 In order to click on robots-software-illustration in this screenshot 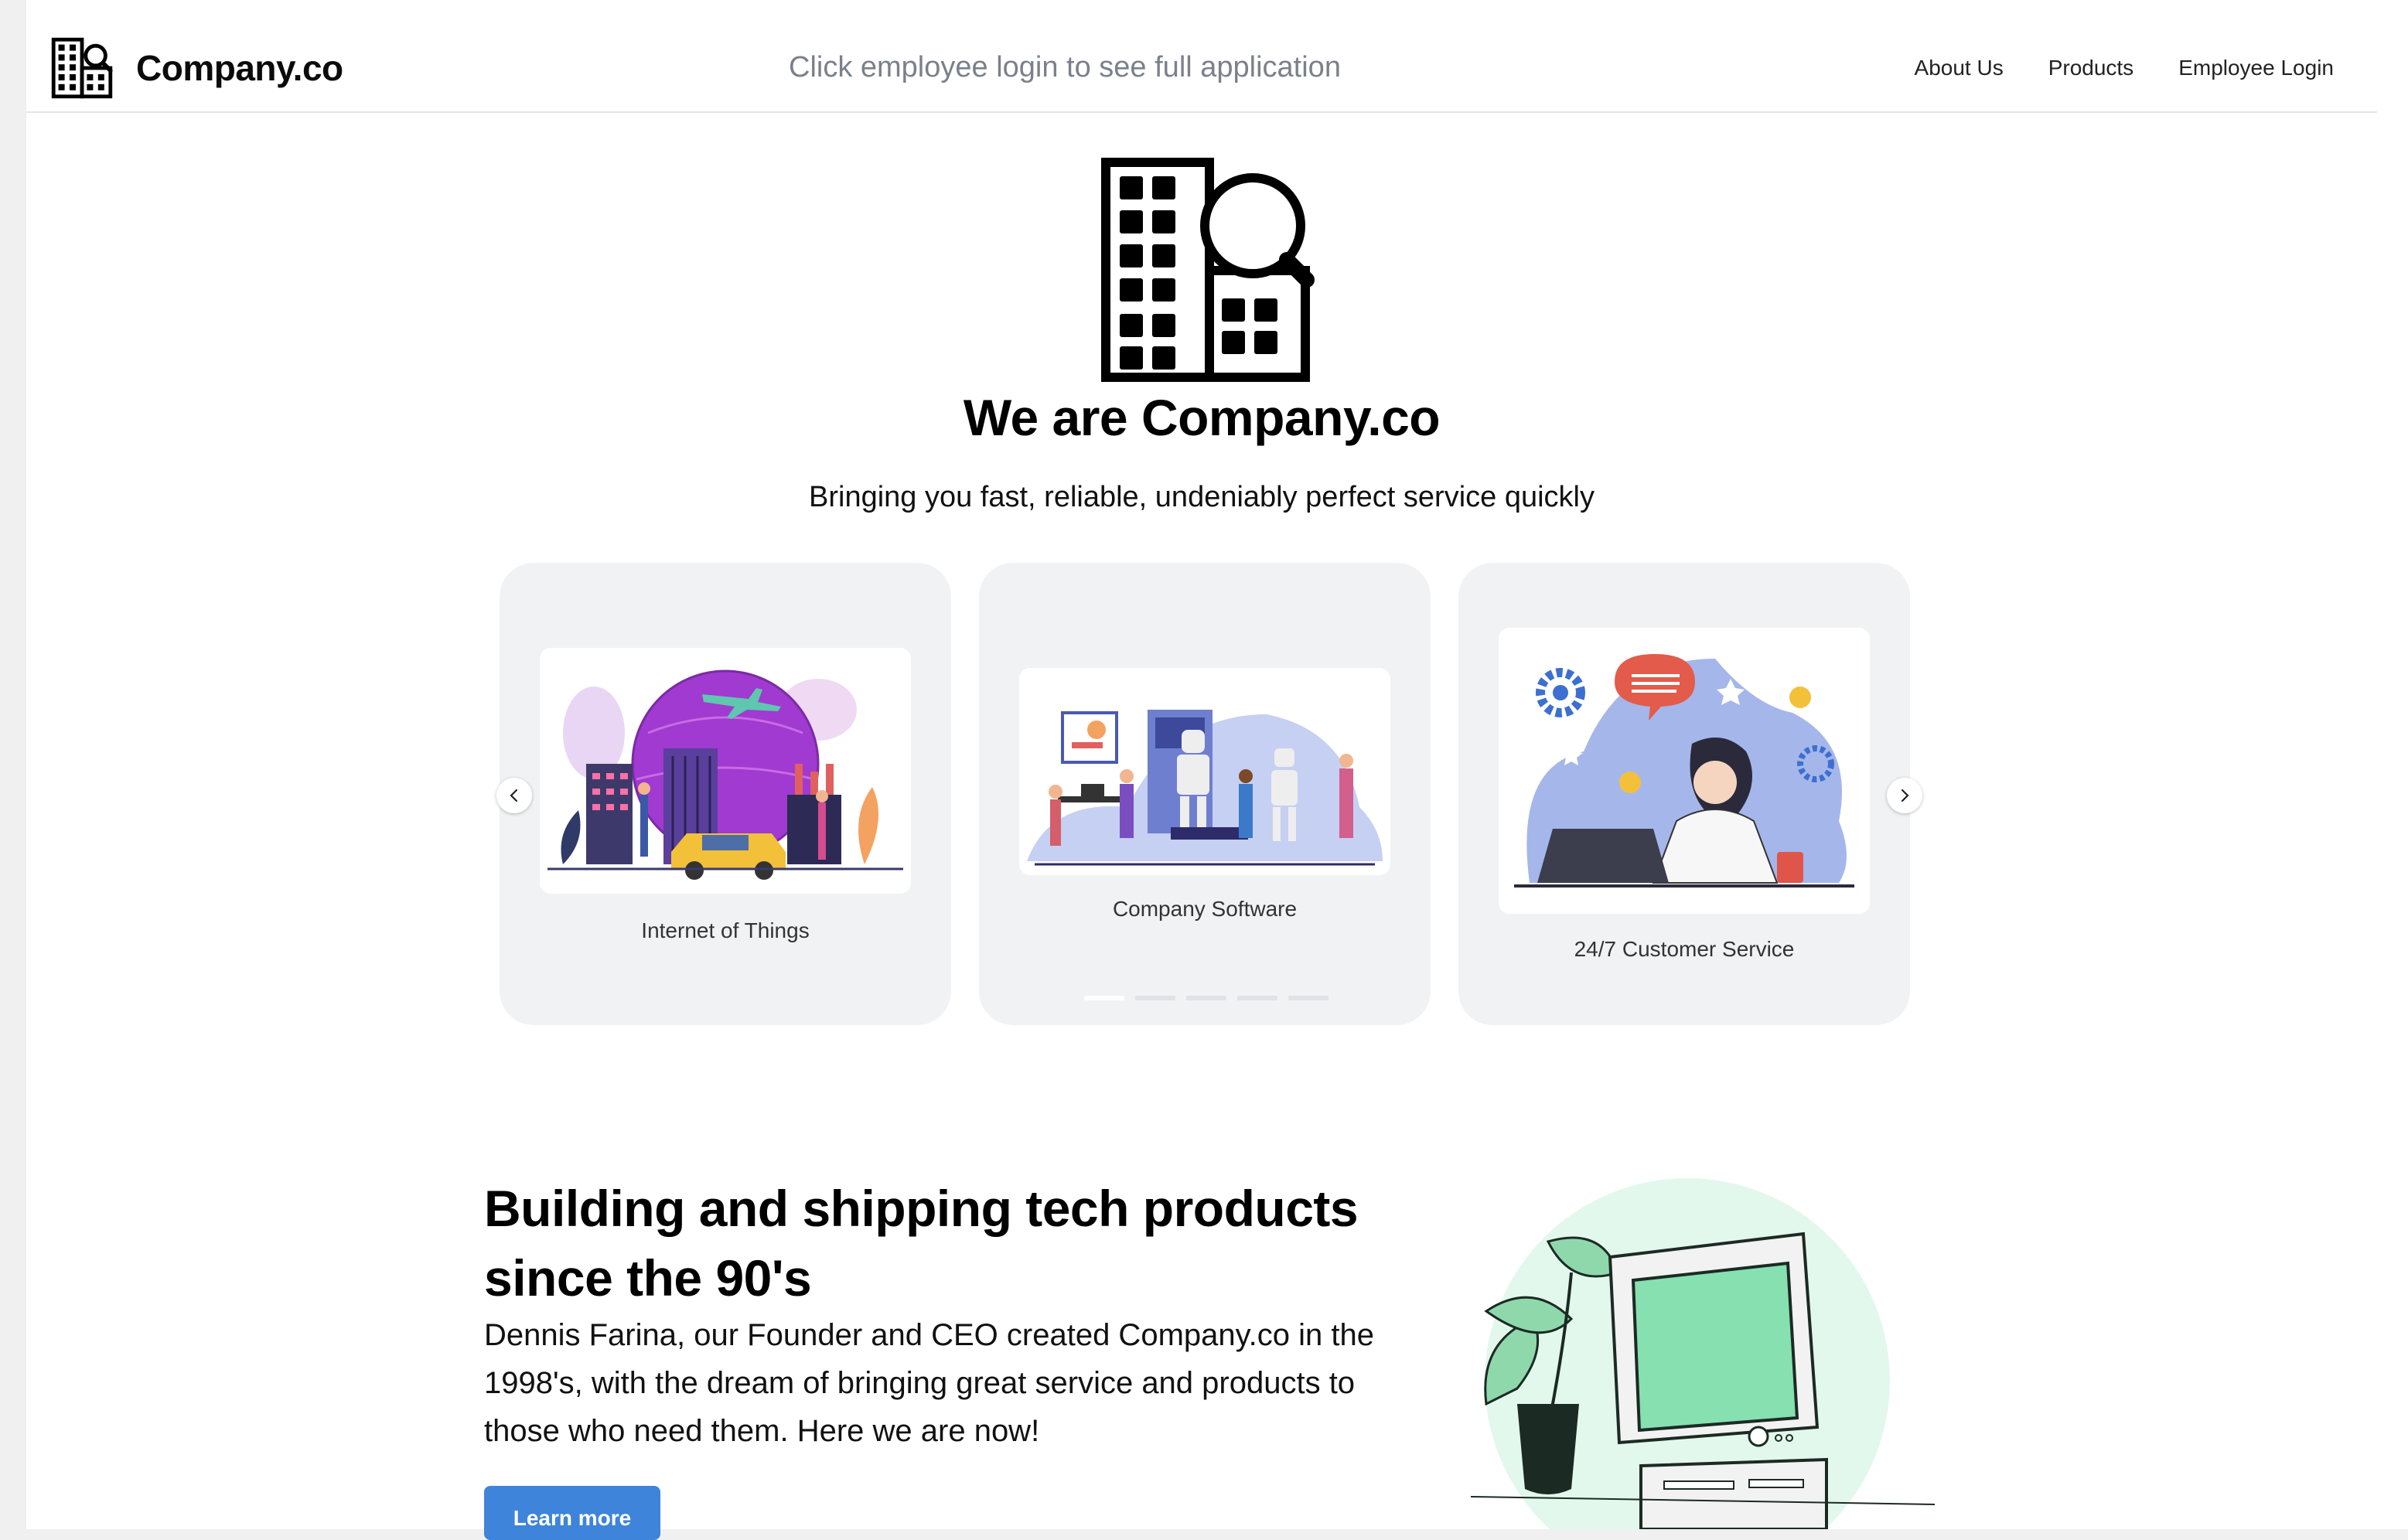, I will do `click(1204, 771)`.